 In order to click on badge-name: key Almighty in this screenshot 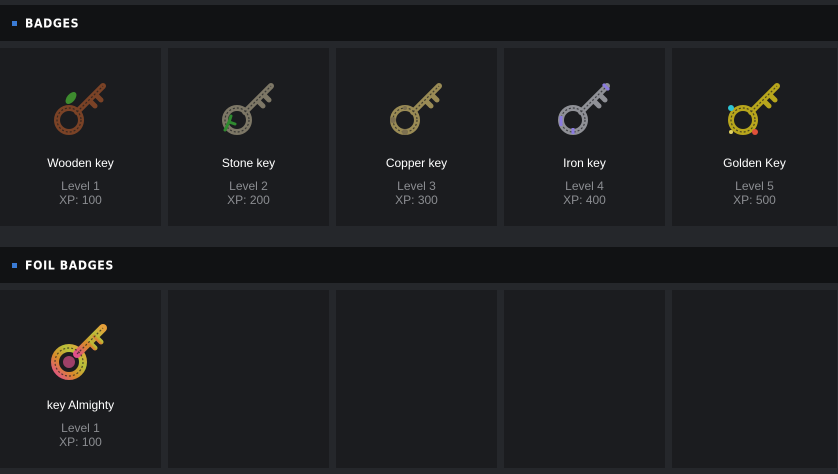, I will do `click(80, 405)`.